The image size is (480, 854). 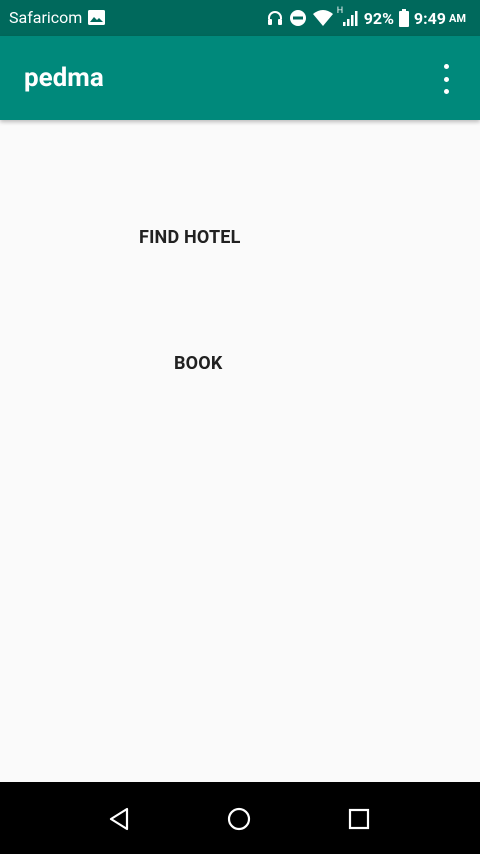 I want to click on clock: 9:49, so click(x=429, y=18).